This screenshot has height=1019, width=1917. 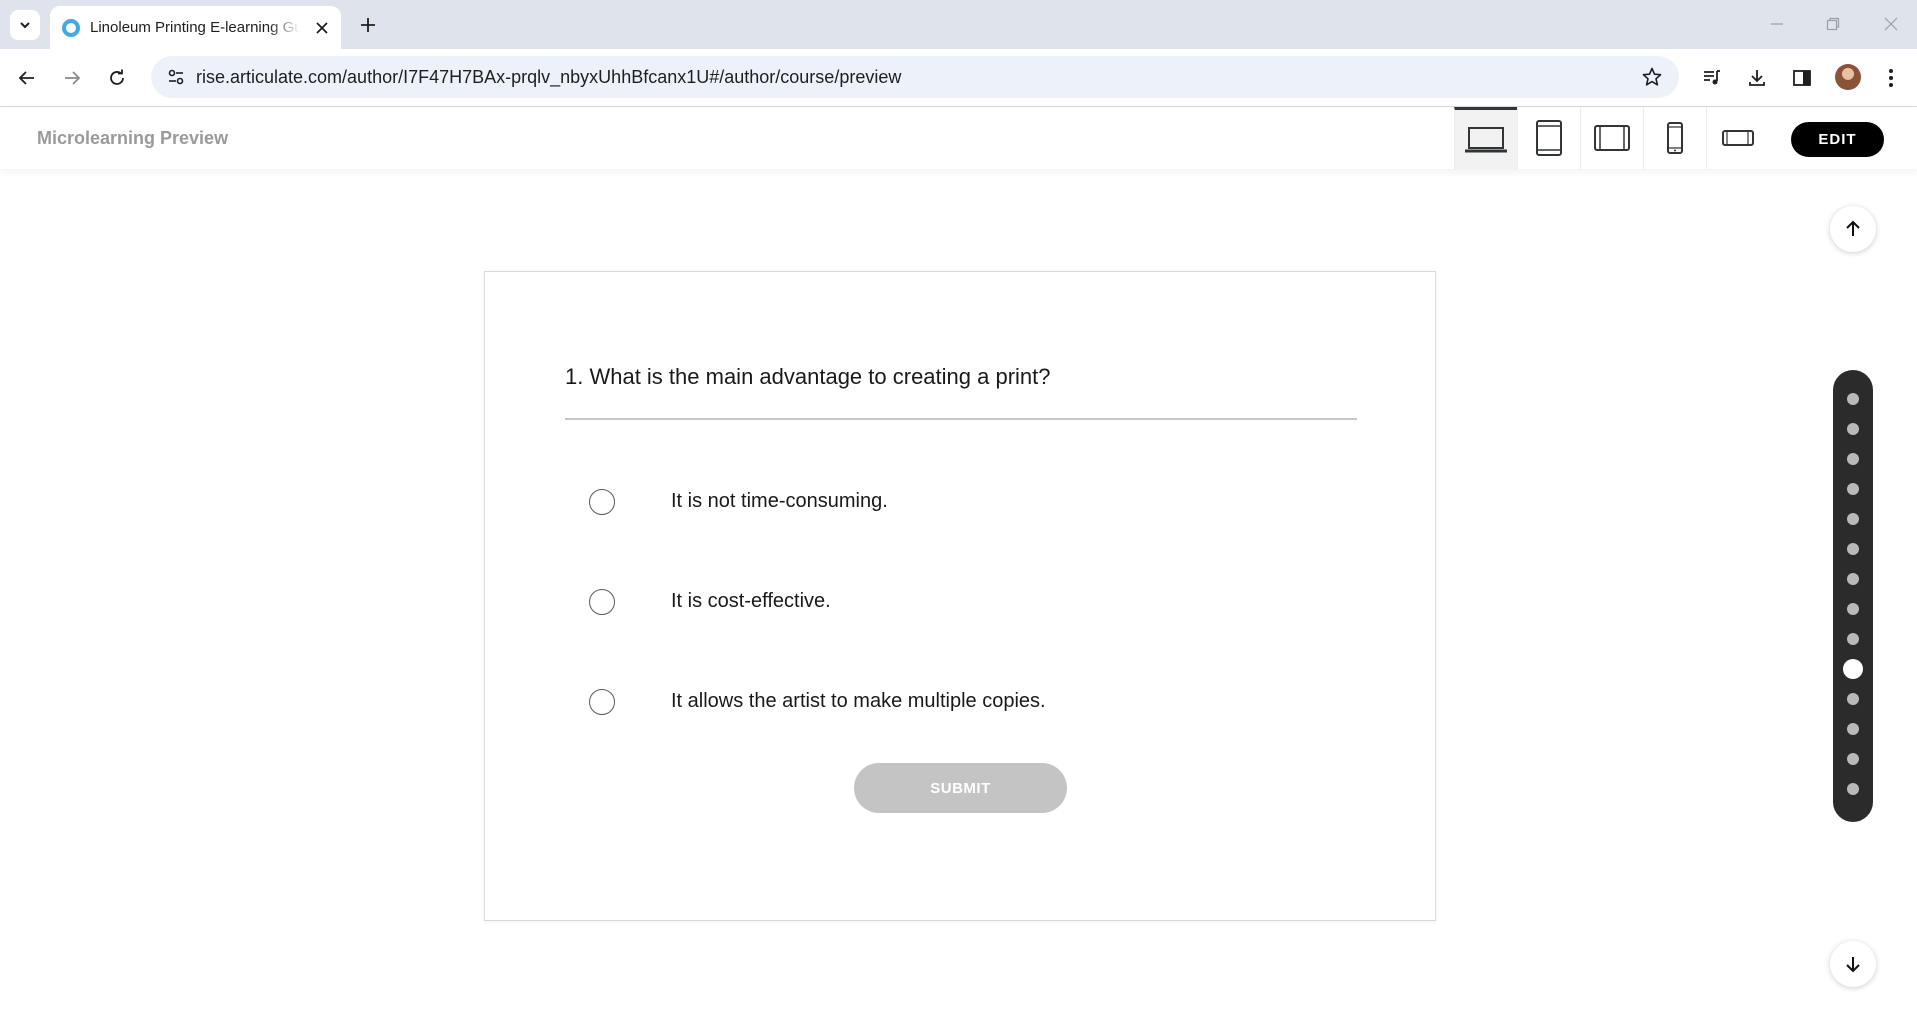 I want to click on edit-button: EDIT, so click(x=1837, y=139).